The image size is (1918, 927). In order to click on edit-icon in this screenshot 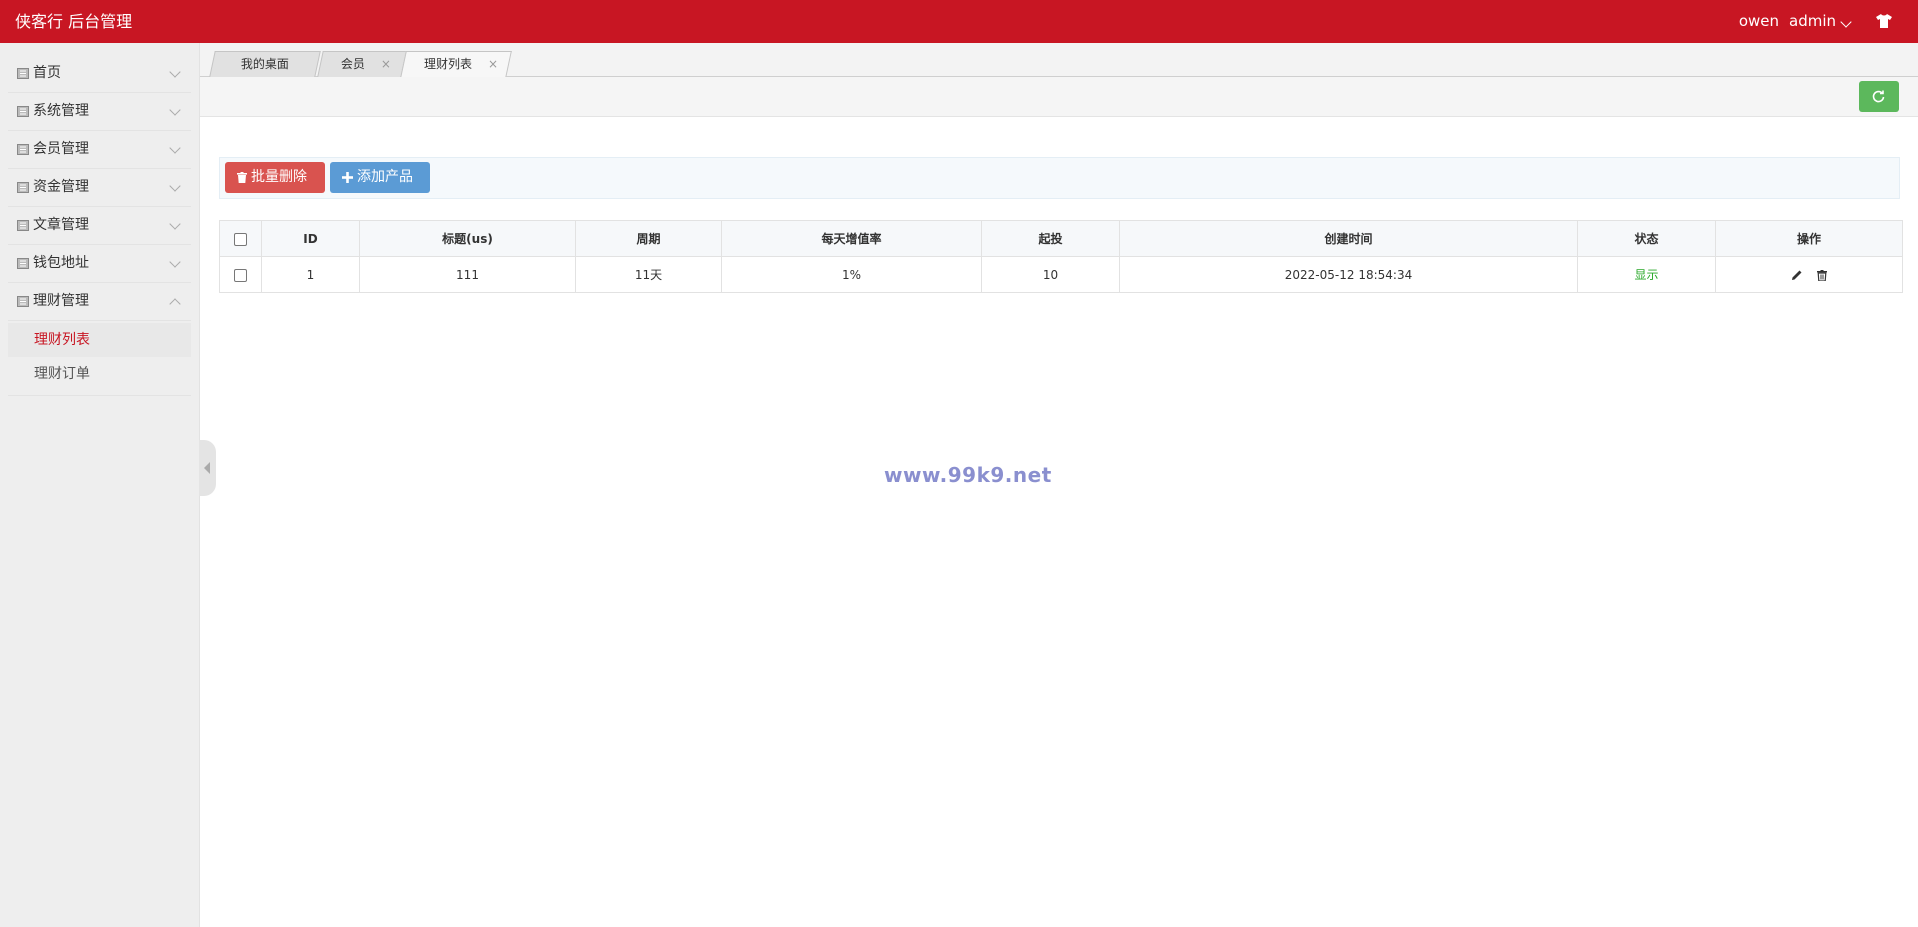, I will do `click(1797, 275)`.